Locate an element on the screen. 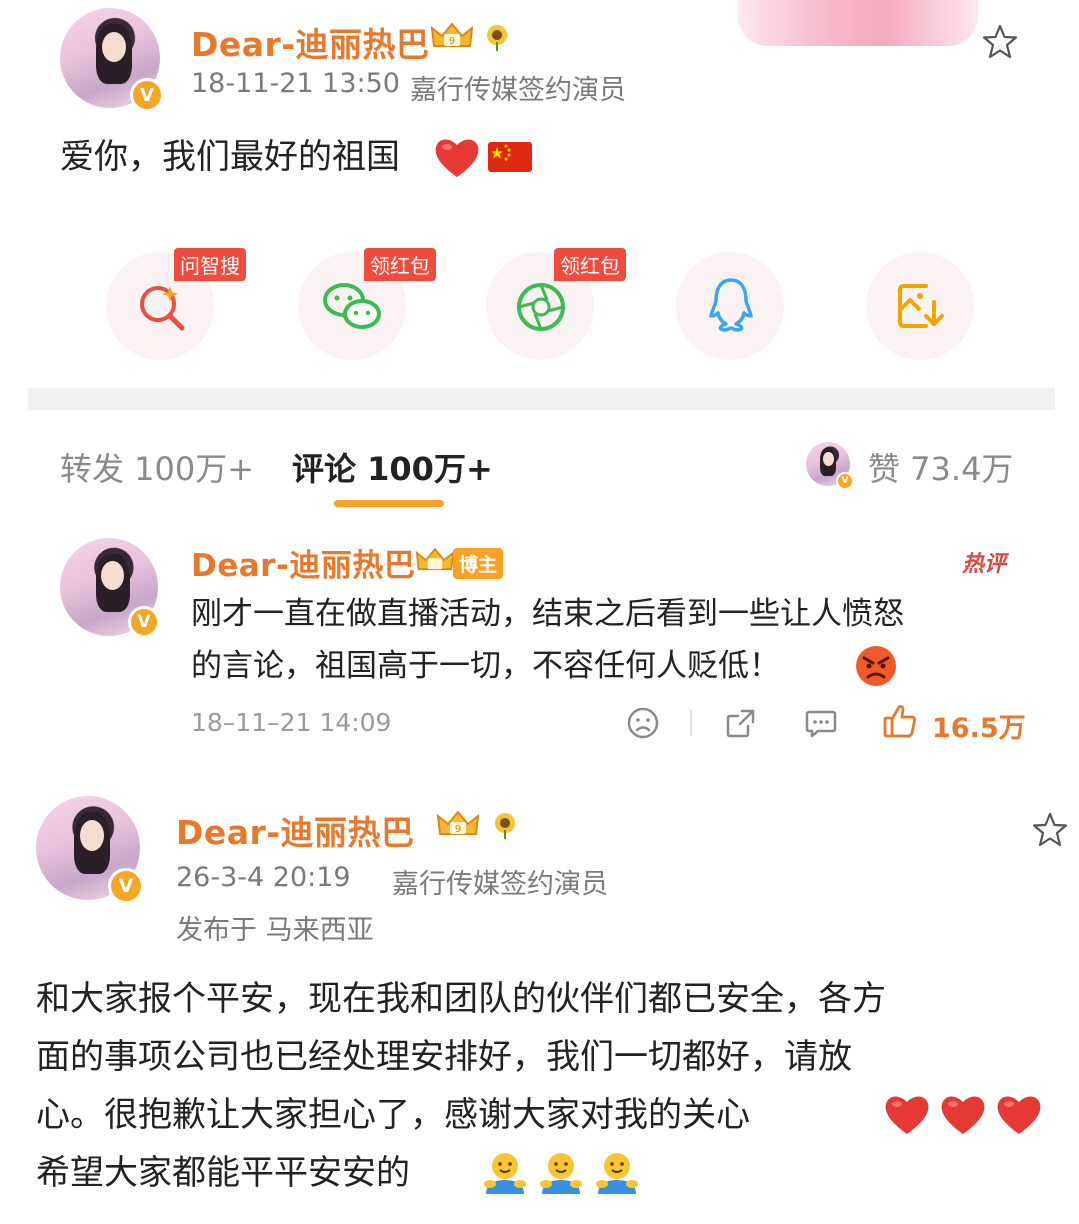 The width and height of the screenshot is (1079, 1224). post-text-line4: 希望大家都能平平安安的 is located at coordinates (223, 1173).